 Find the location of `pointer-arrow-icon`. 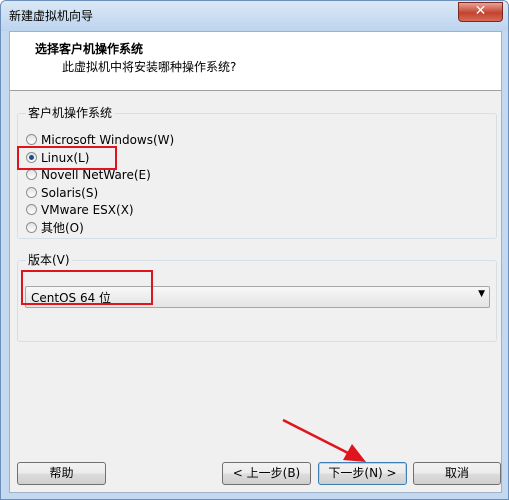

pointer-arrow-icon is located at coordinates (324, 440).